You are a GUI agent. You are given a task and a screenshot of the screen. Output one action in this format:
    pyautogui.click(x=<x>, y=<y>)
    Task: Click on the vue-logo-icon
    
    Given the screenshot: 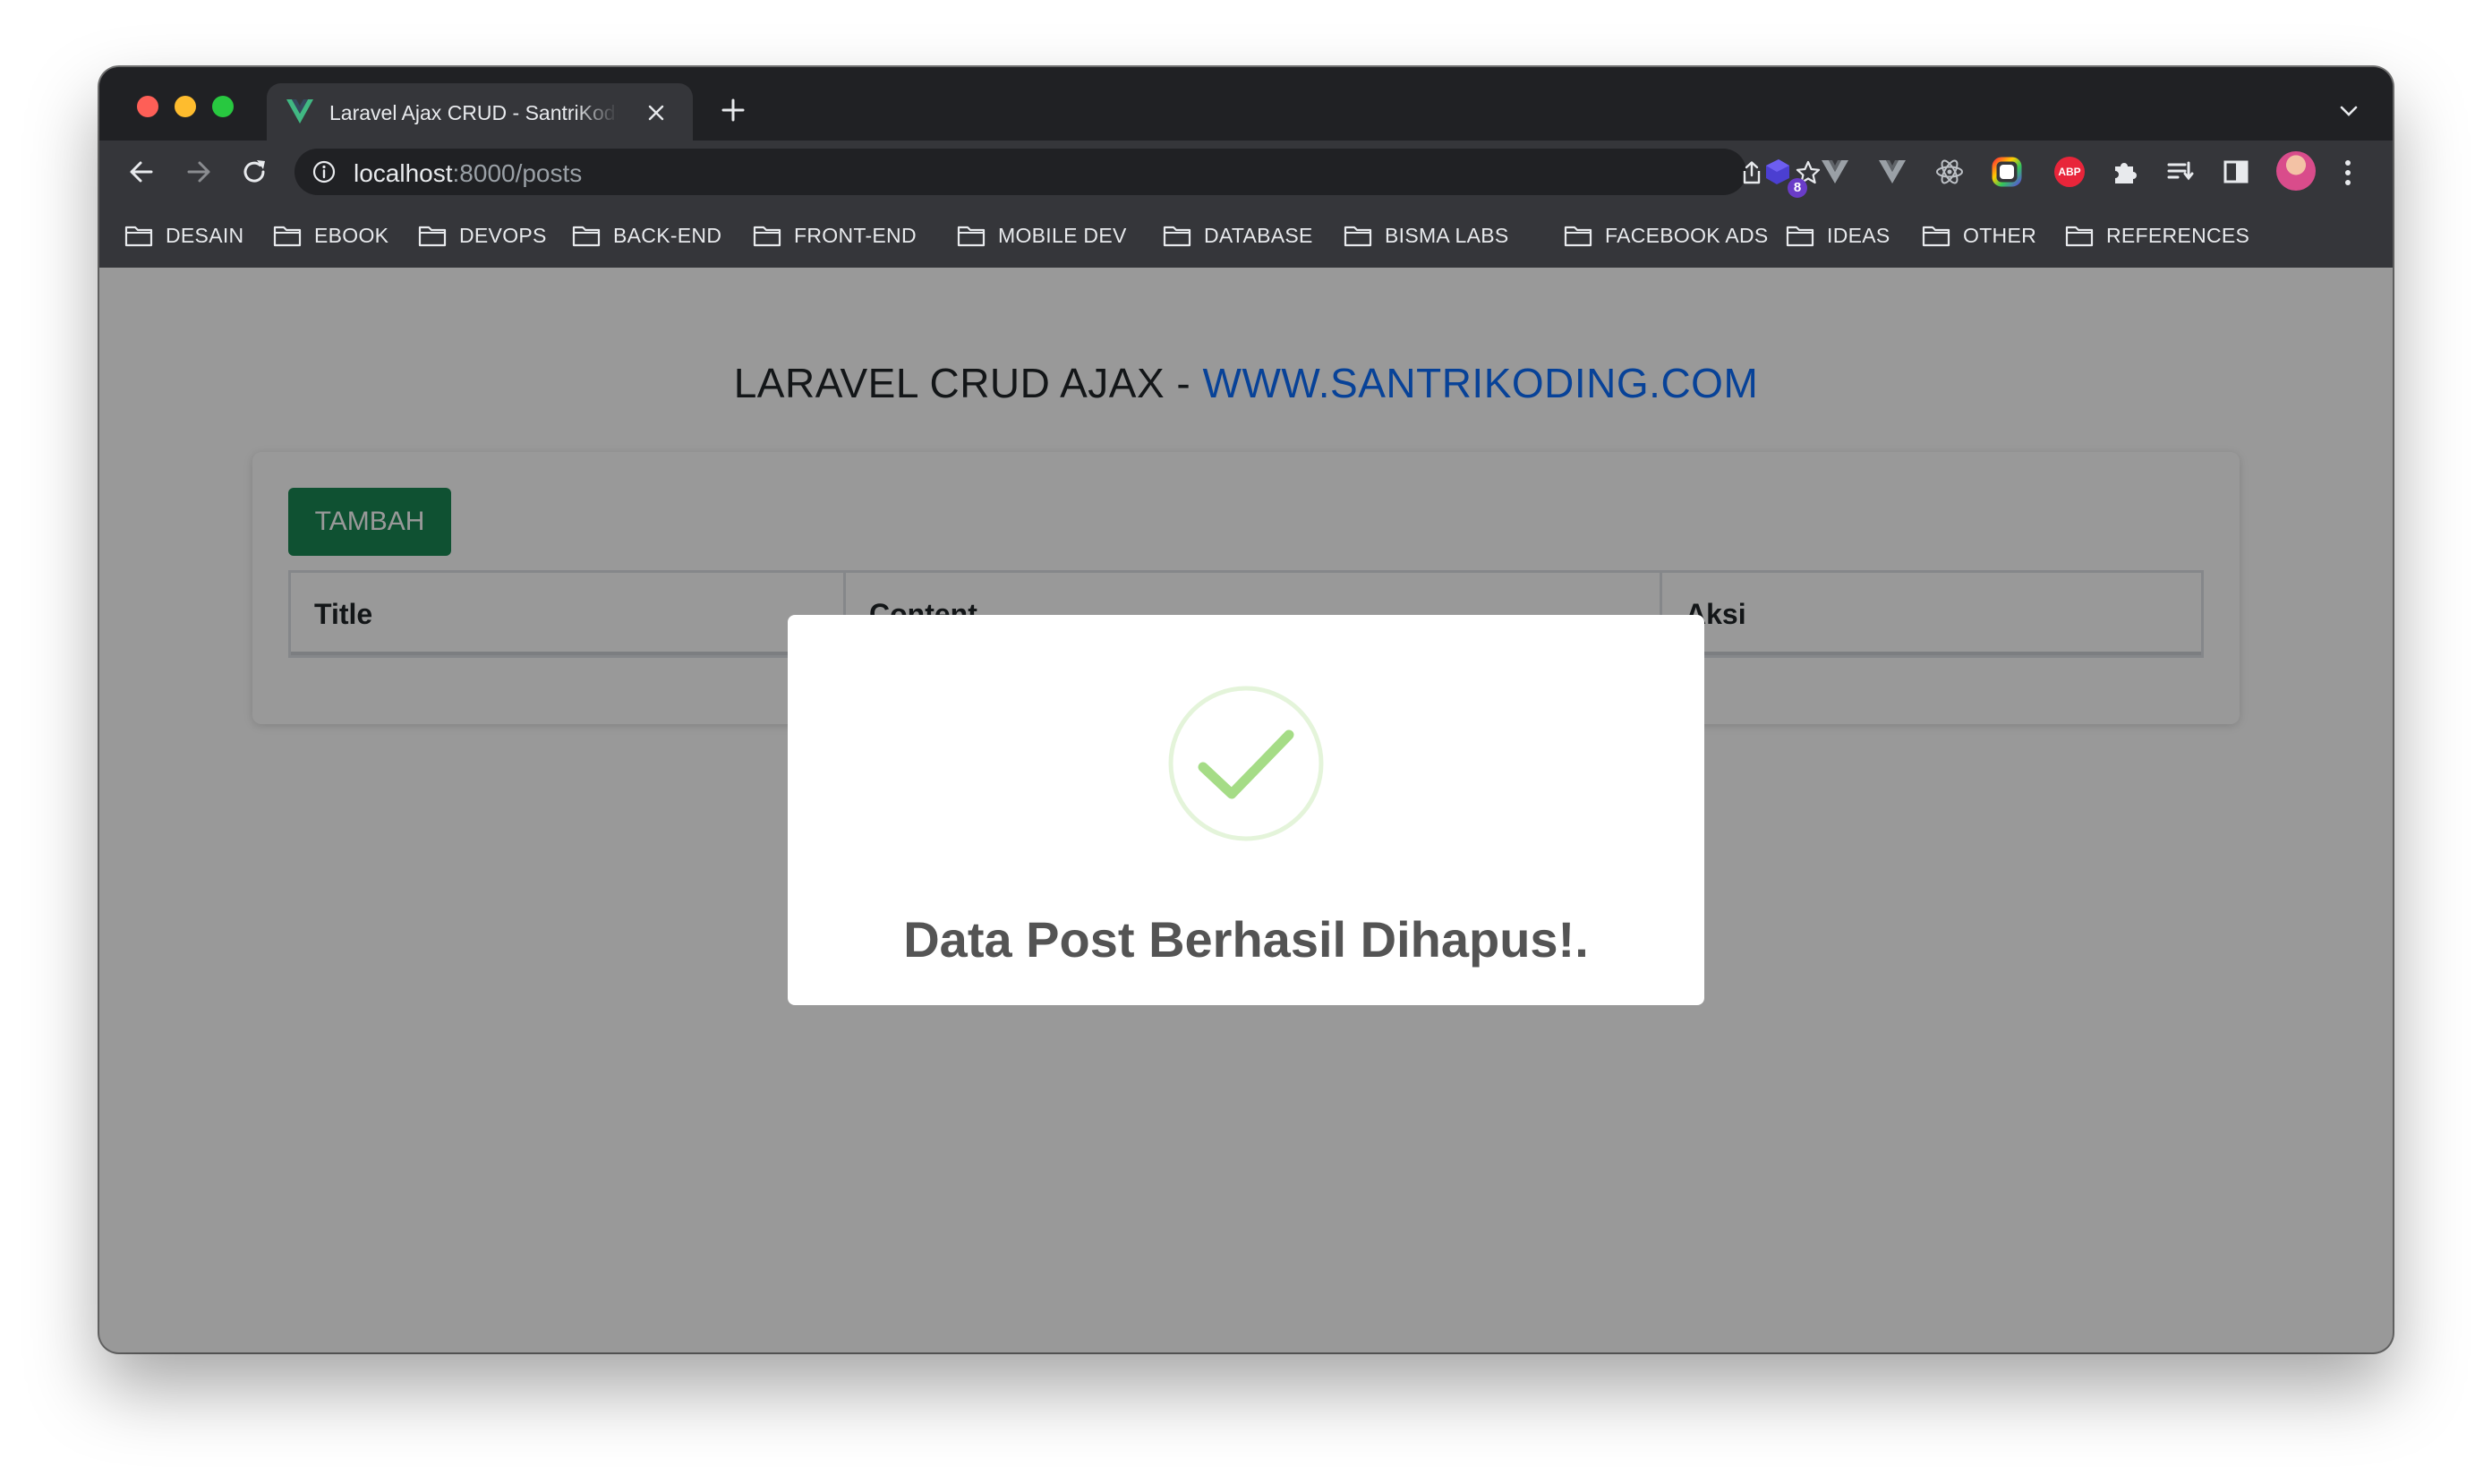 What is the action you would take?
    pyautogui.click(x=299, y=111)
    